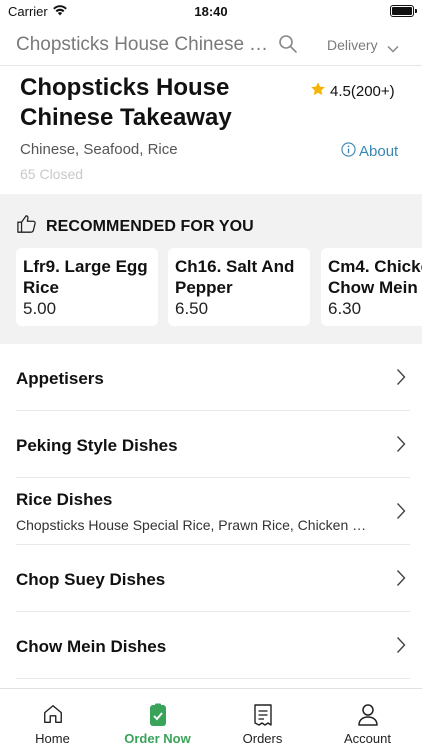  I want to click on category-row: Peking Style Dishes, so click(213, 444).